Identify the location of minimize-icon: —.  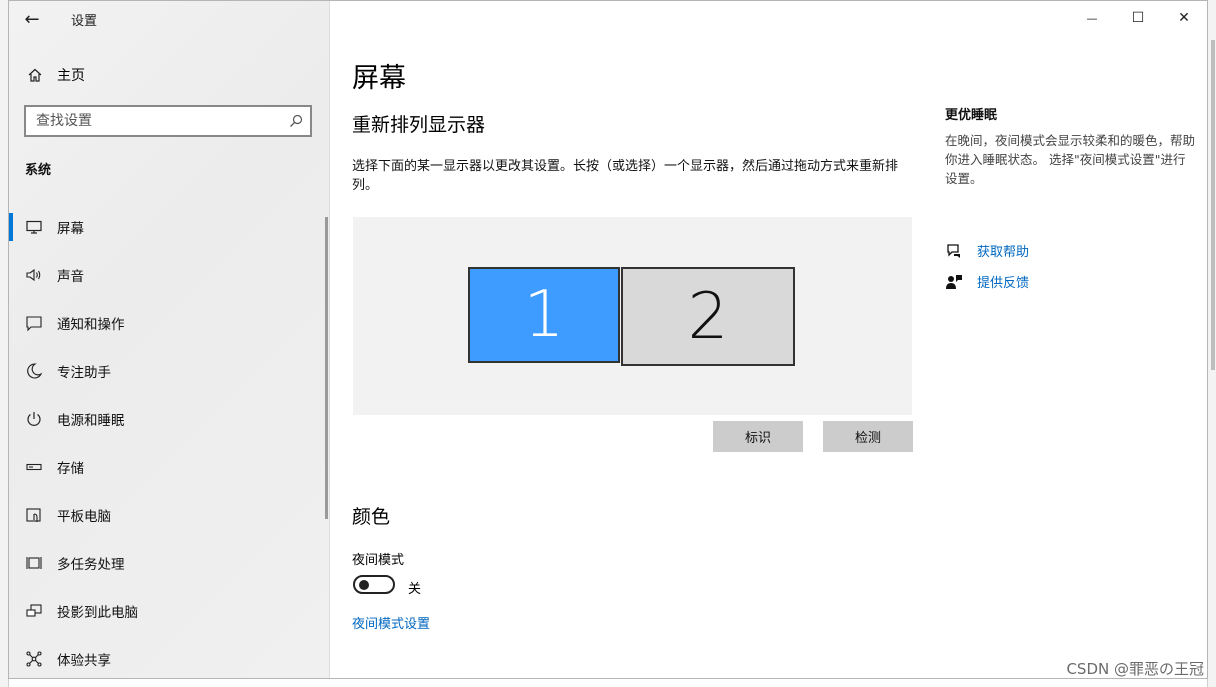
(1092, 18).